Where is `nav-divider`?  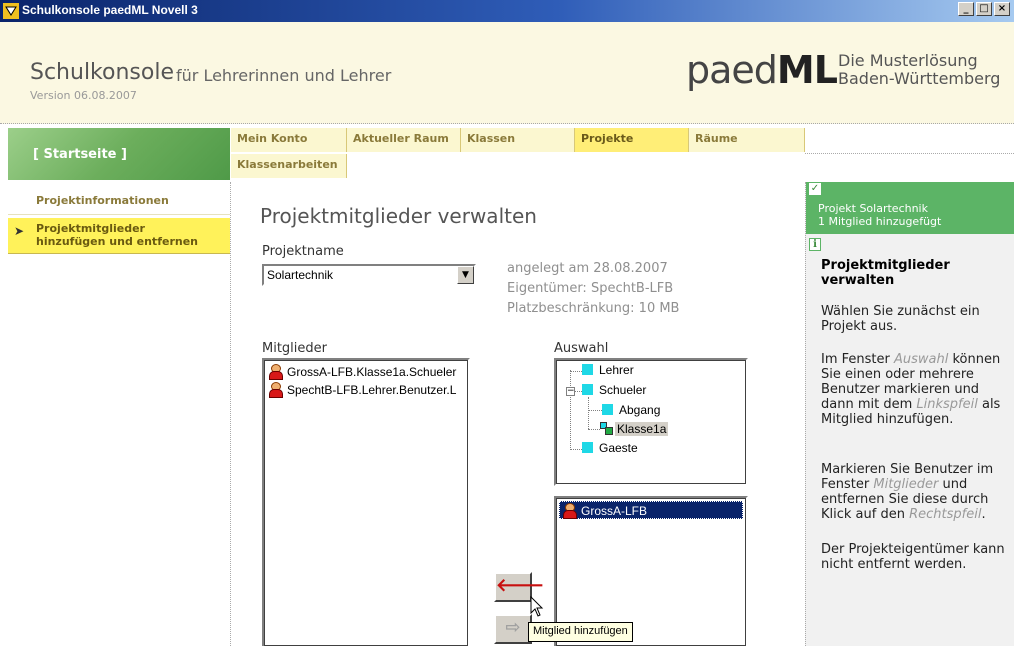
nav-divider is located at coordinates (909, 153).